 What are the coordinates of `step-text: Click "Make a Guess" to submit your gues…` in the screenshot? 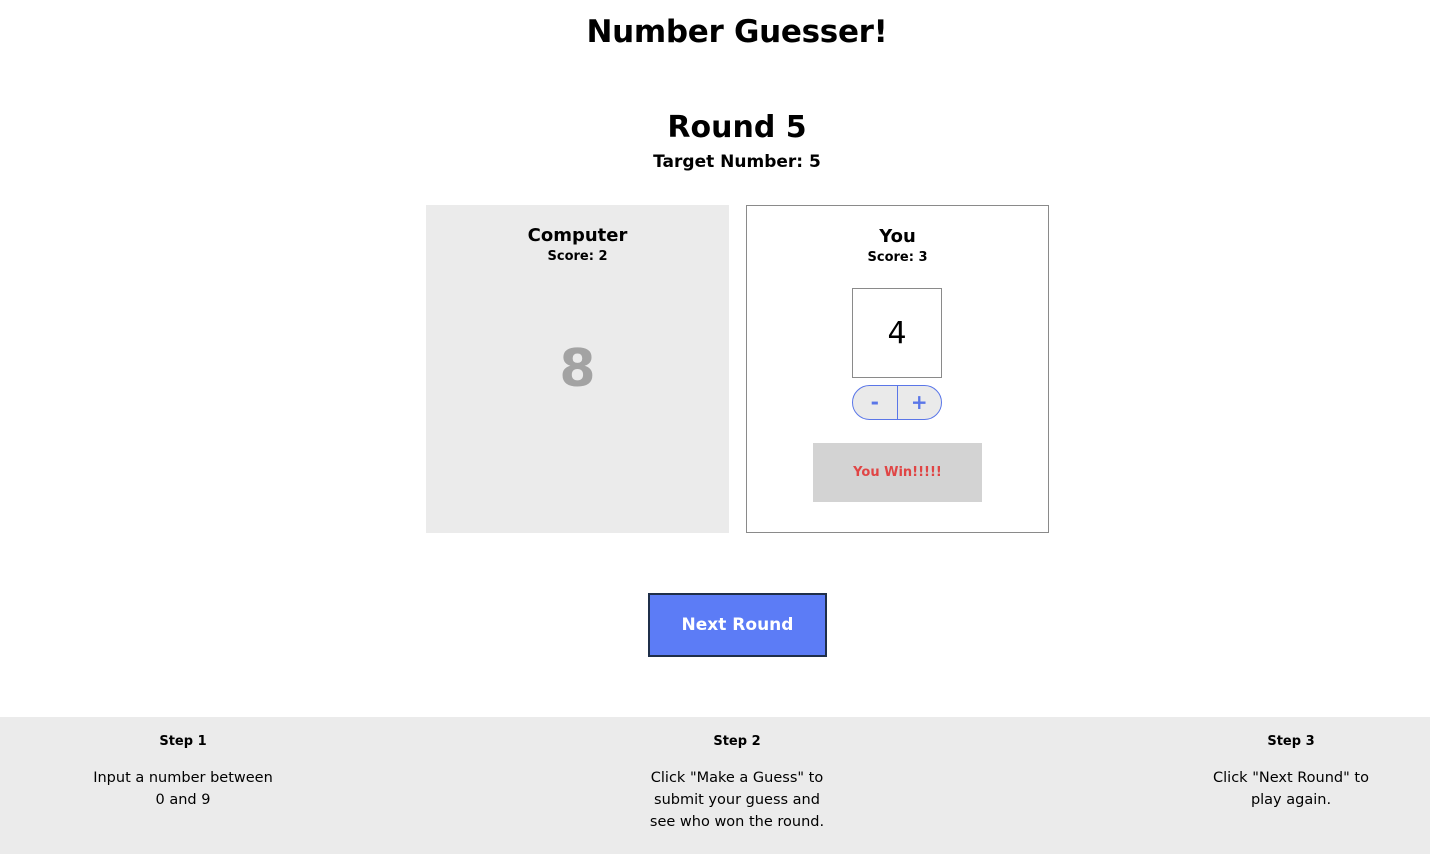 It's located at (737, 800).